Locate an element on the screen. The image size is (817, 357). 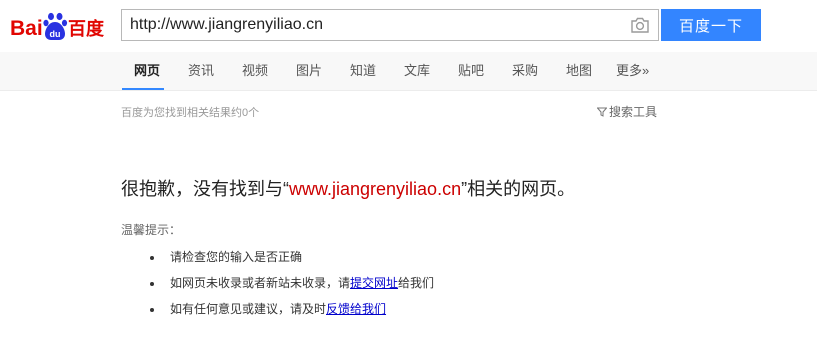
header: Bai du 百度 百度一下 is located at coordinates (408, 26).